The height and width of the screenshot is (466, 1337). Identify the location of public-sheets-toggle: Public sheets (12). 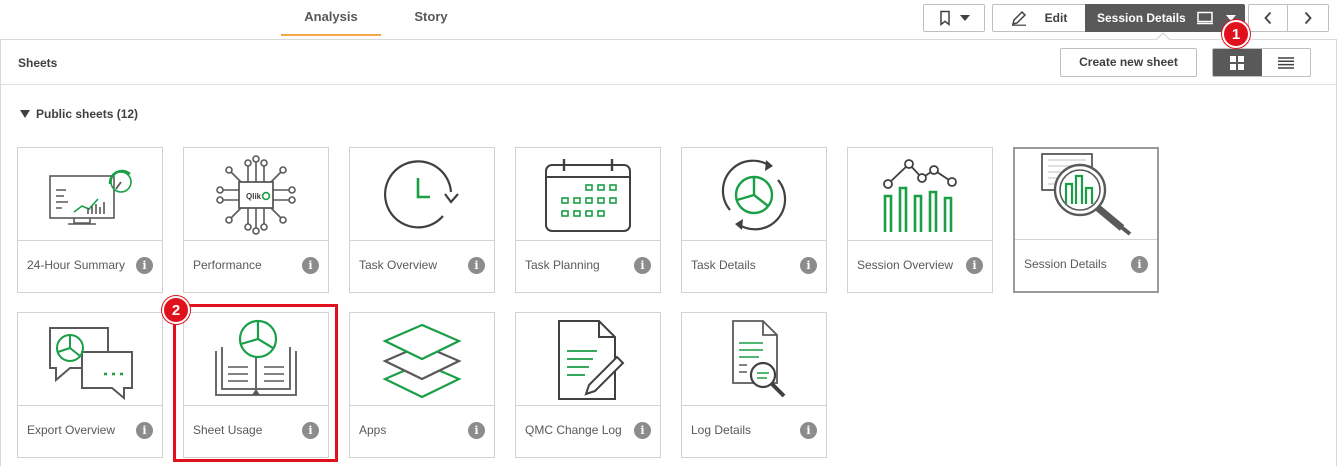
(79, 114).